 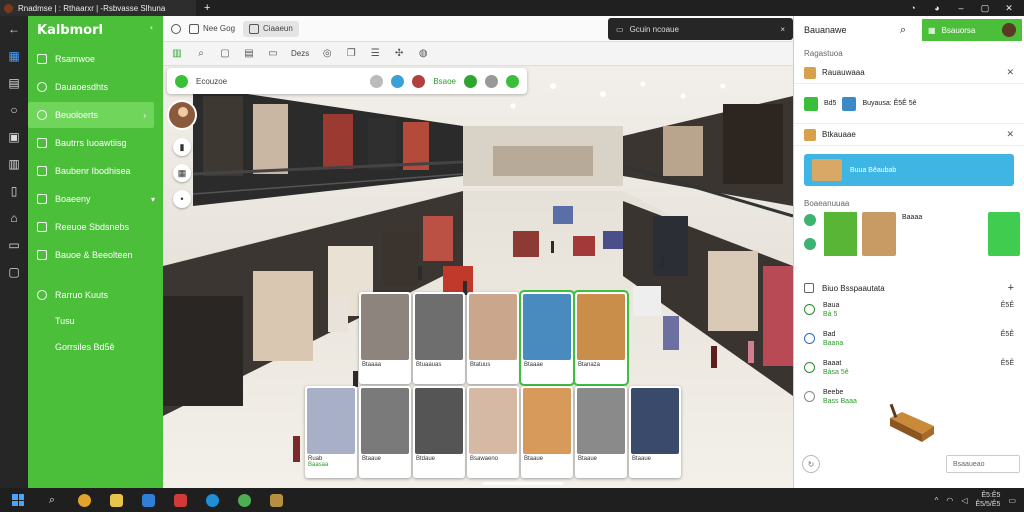 I want to click on sidebar-item-7: Reeuoe Sbdsnebs, so click(x=95, y=227).